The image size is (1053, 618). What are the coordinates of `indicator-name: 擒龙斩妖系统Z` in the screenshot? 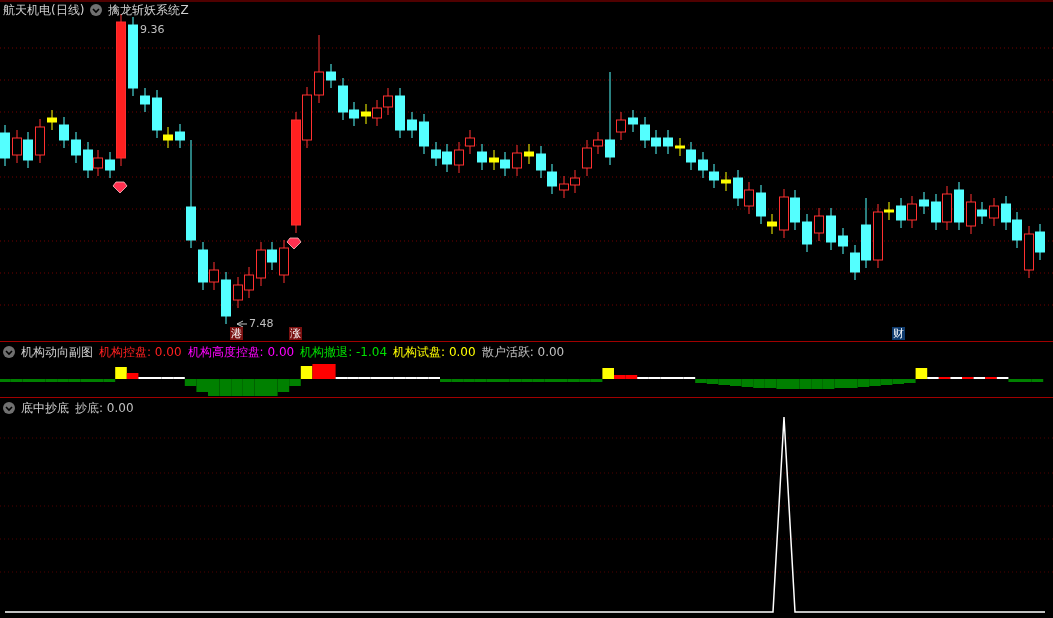 It's located at (148, 10).